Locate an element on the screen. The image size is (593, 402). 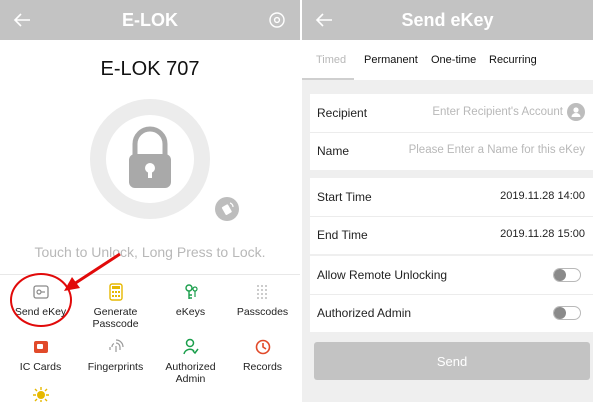
recipient-row: Recipient Enter Recipient's Account is located at coordinates (451, 113).